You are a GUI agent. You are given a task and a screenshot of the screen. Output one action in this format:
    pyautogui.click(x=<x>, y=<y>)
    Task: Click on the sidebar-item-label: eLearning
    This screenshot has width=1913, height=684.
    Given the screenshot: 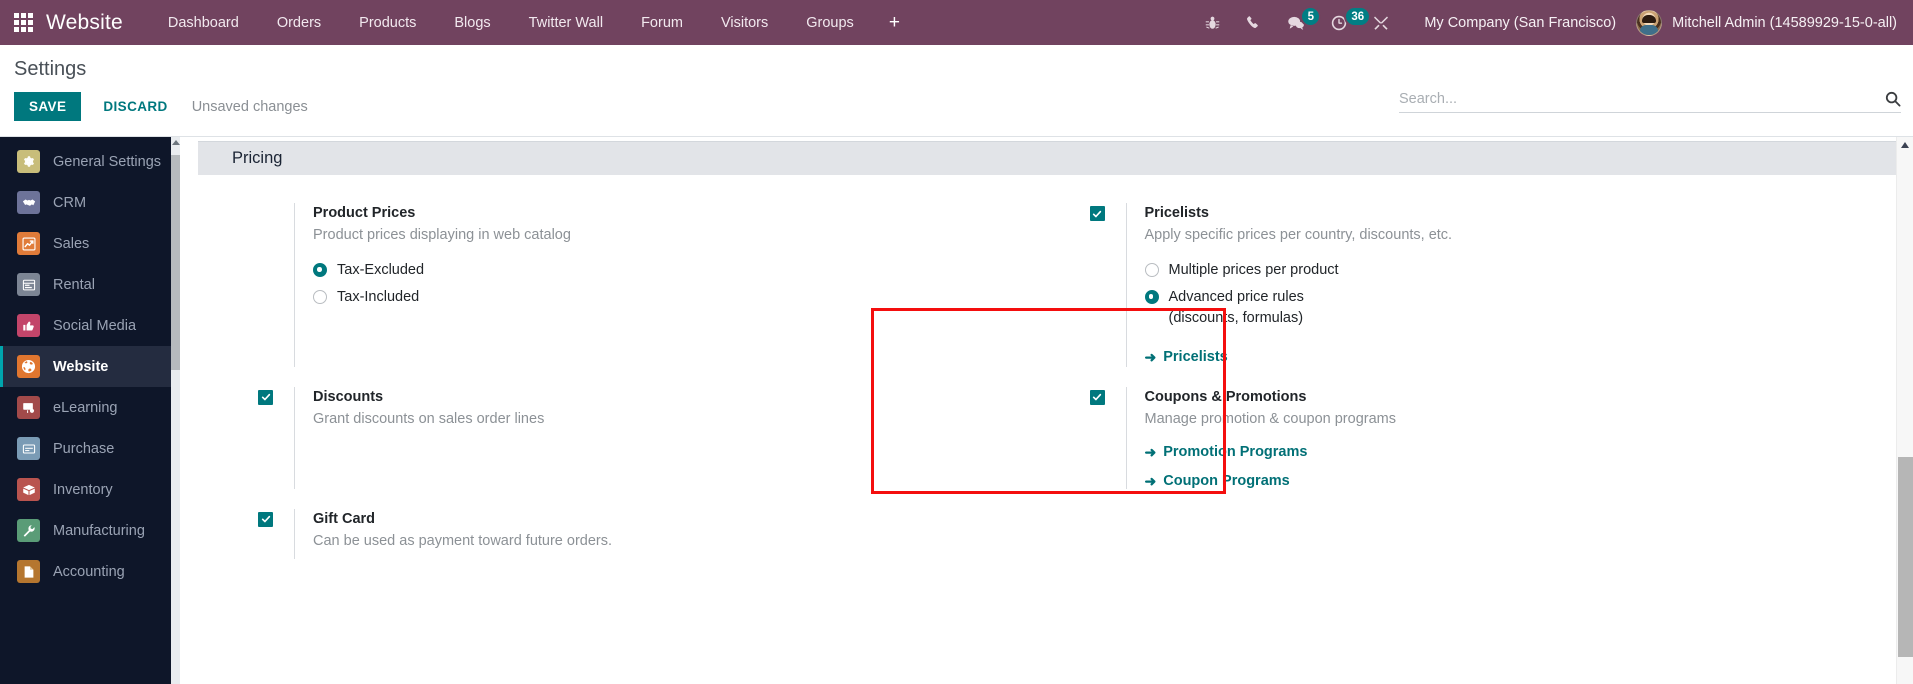 What is the action you would take?
    pyautogui.click(x=85, y=407)
    